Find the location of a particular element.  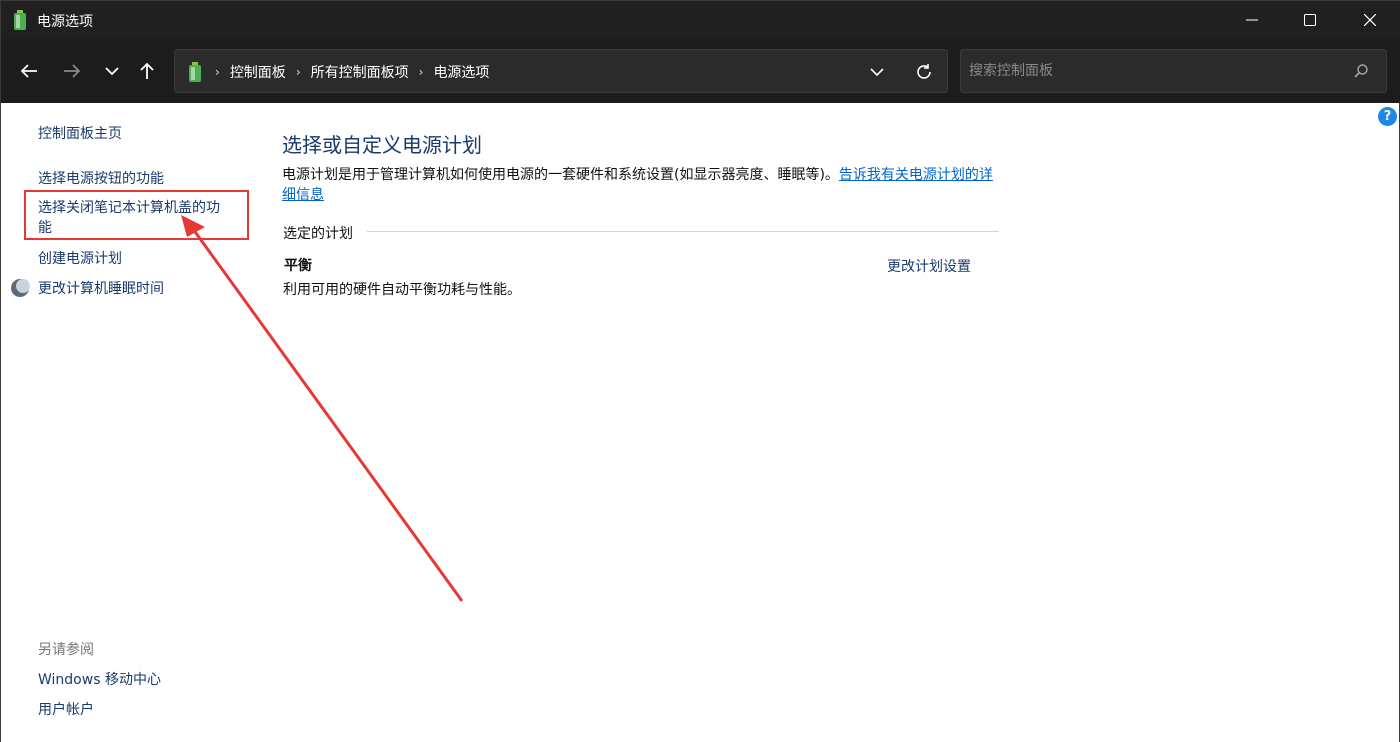

minimize-button is located at coordinates (1252, 20).